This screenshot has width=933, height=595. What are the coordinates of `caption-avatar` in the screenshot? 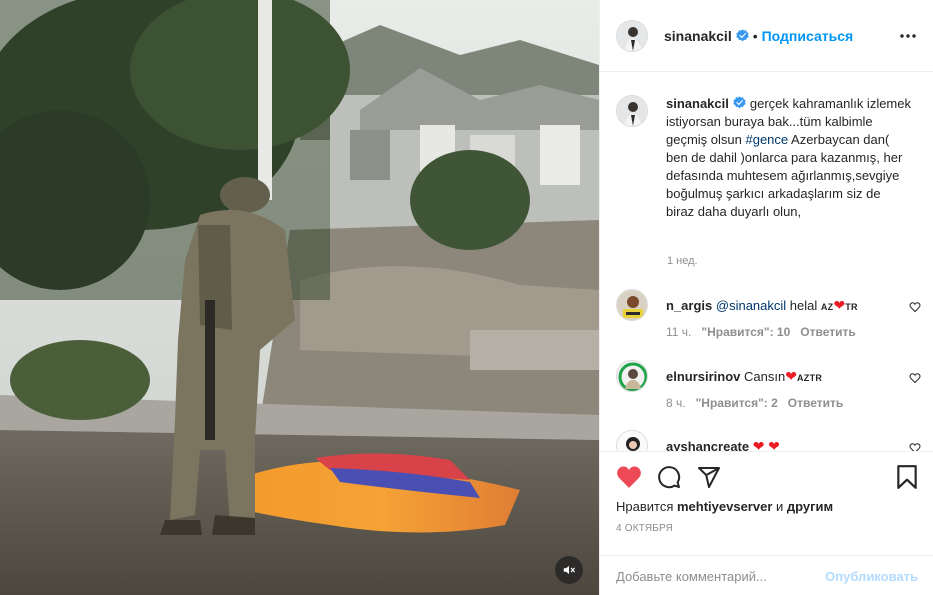 It's located at (632, 111).